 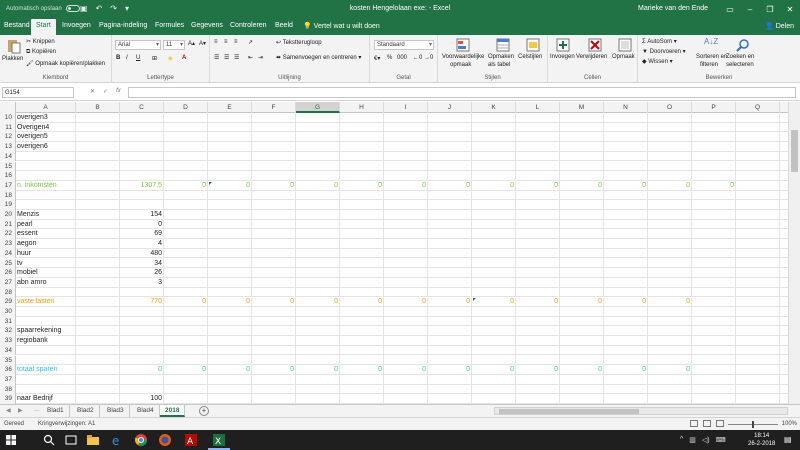 What do you see at coordinates (463, 57) in the screenshot?
I see `conditional-format-label-1: Voorwaardelijke` at bounding box center [463, 57].